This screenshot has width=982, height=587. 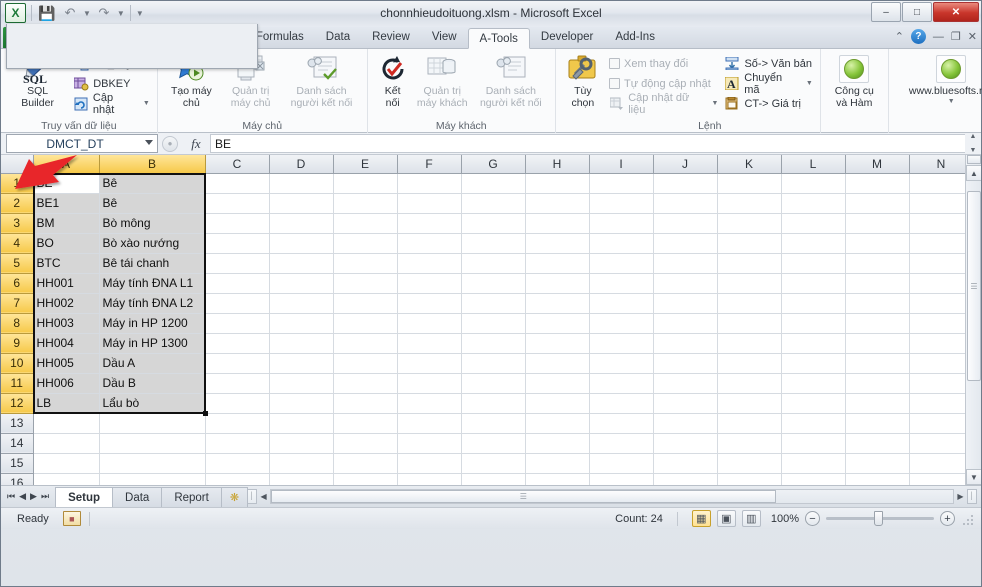 I want to click on row-header-3: 3, so click(x=17, y=223).